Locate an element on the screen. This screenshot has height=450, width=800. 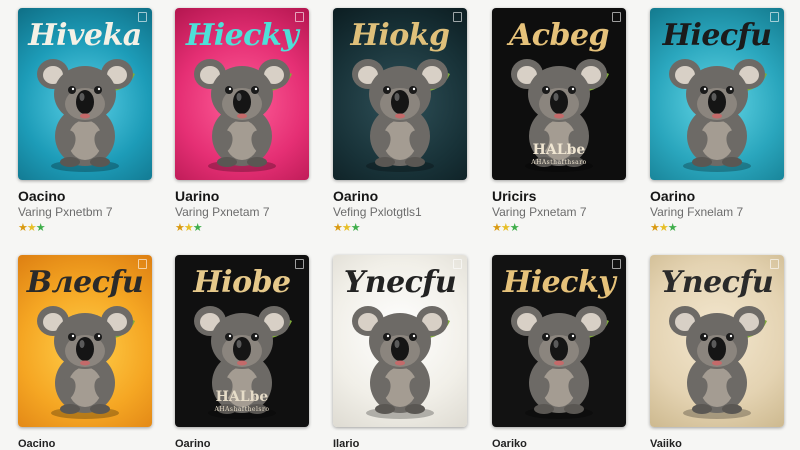
product-poster: Hiveka is located at coordinates (85, 94).